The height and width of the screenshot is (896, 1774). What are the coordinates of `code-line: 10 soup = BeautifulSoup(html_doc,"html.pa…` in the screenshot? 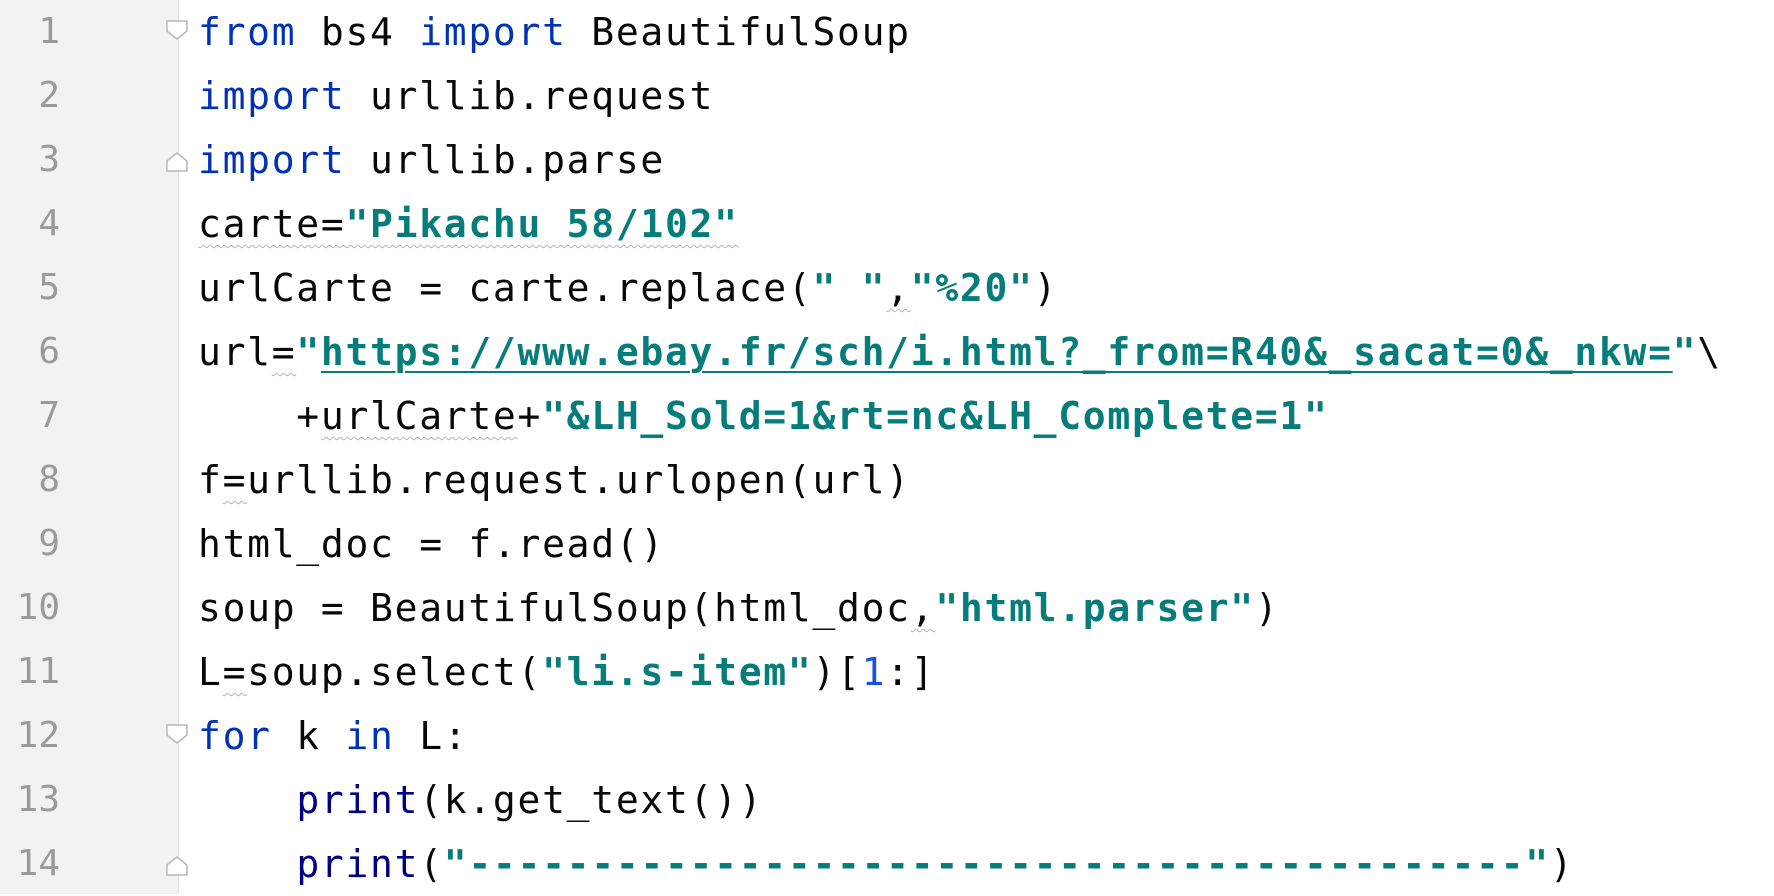 It's located at (887, 608).